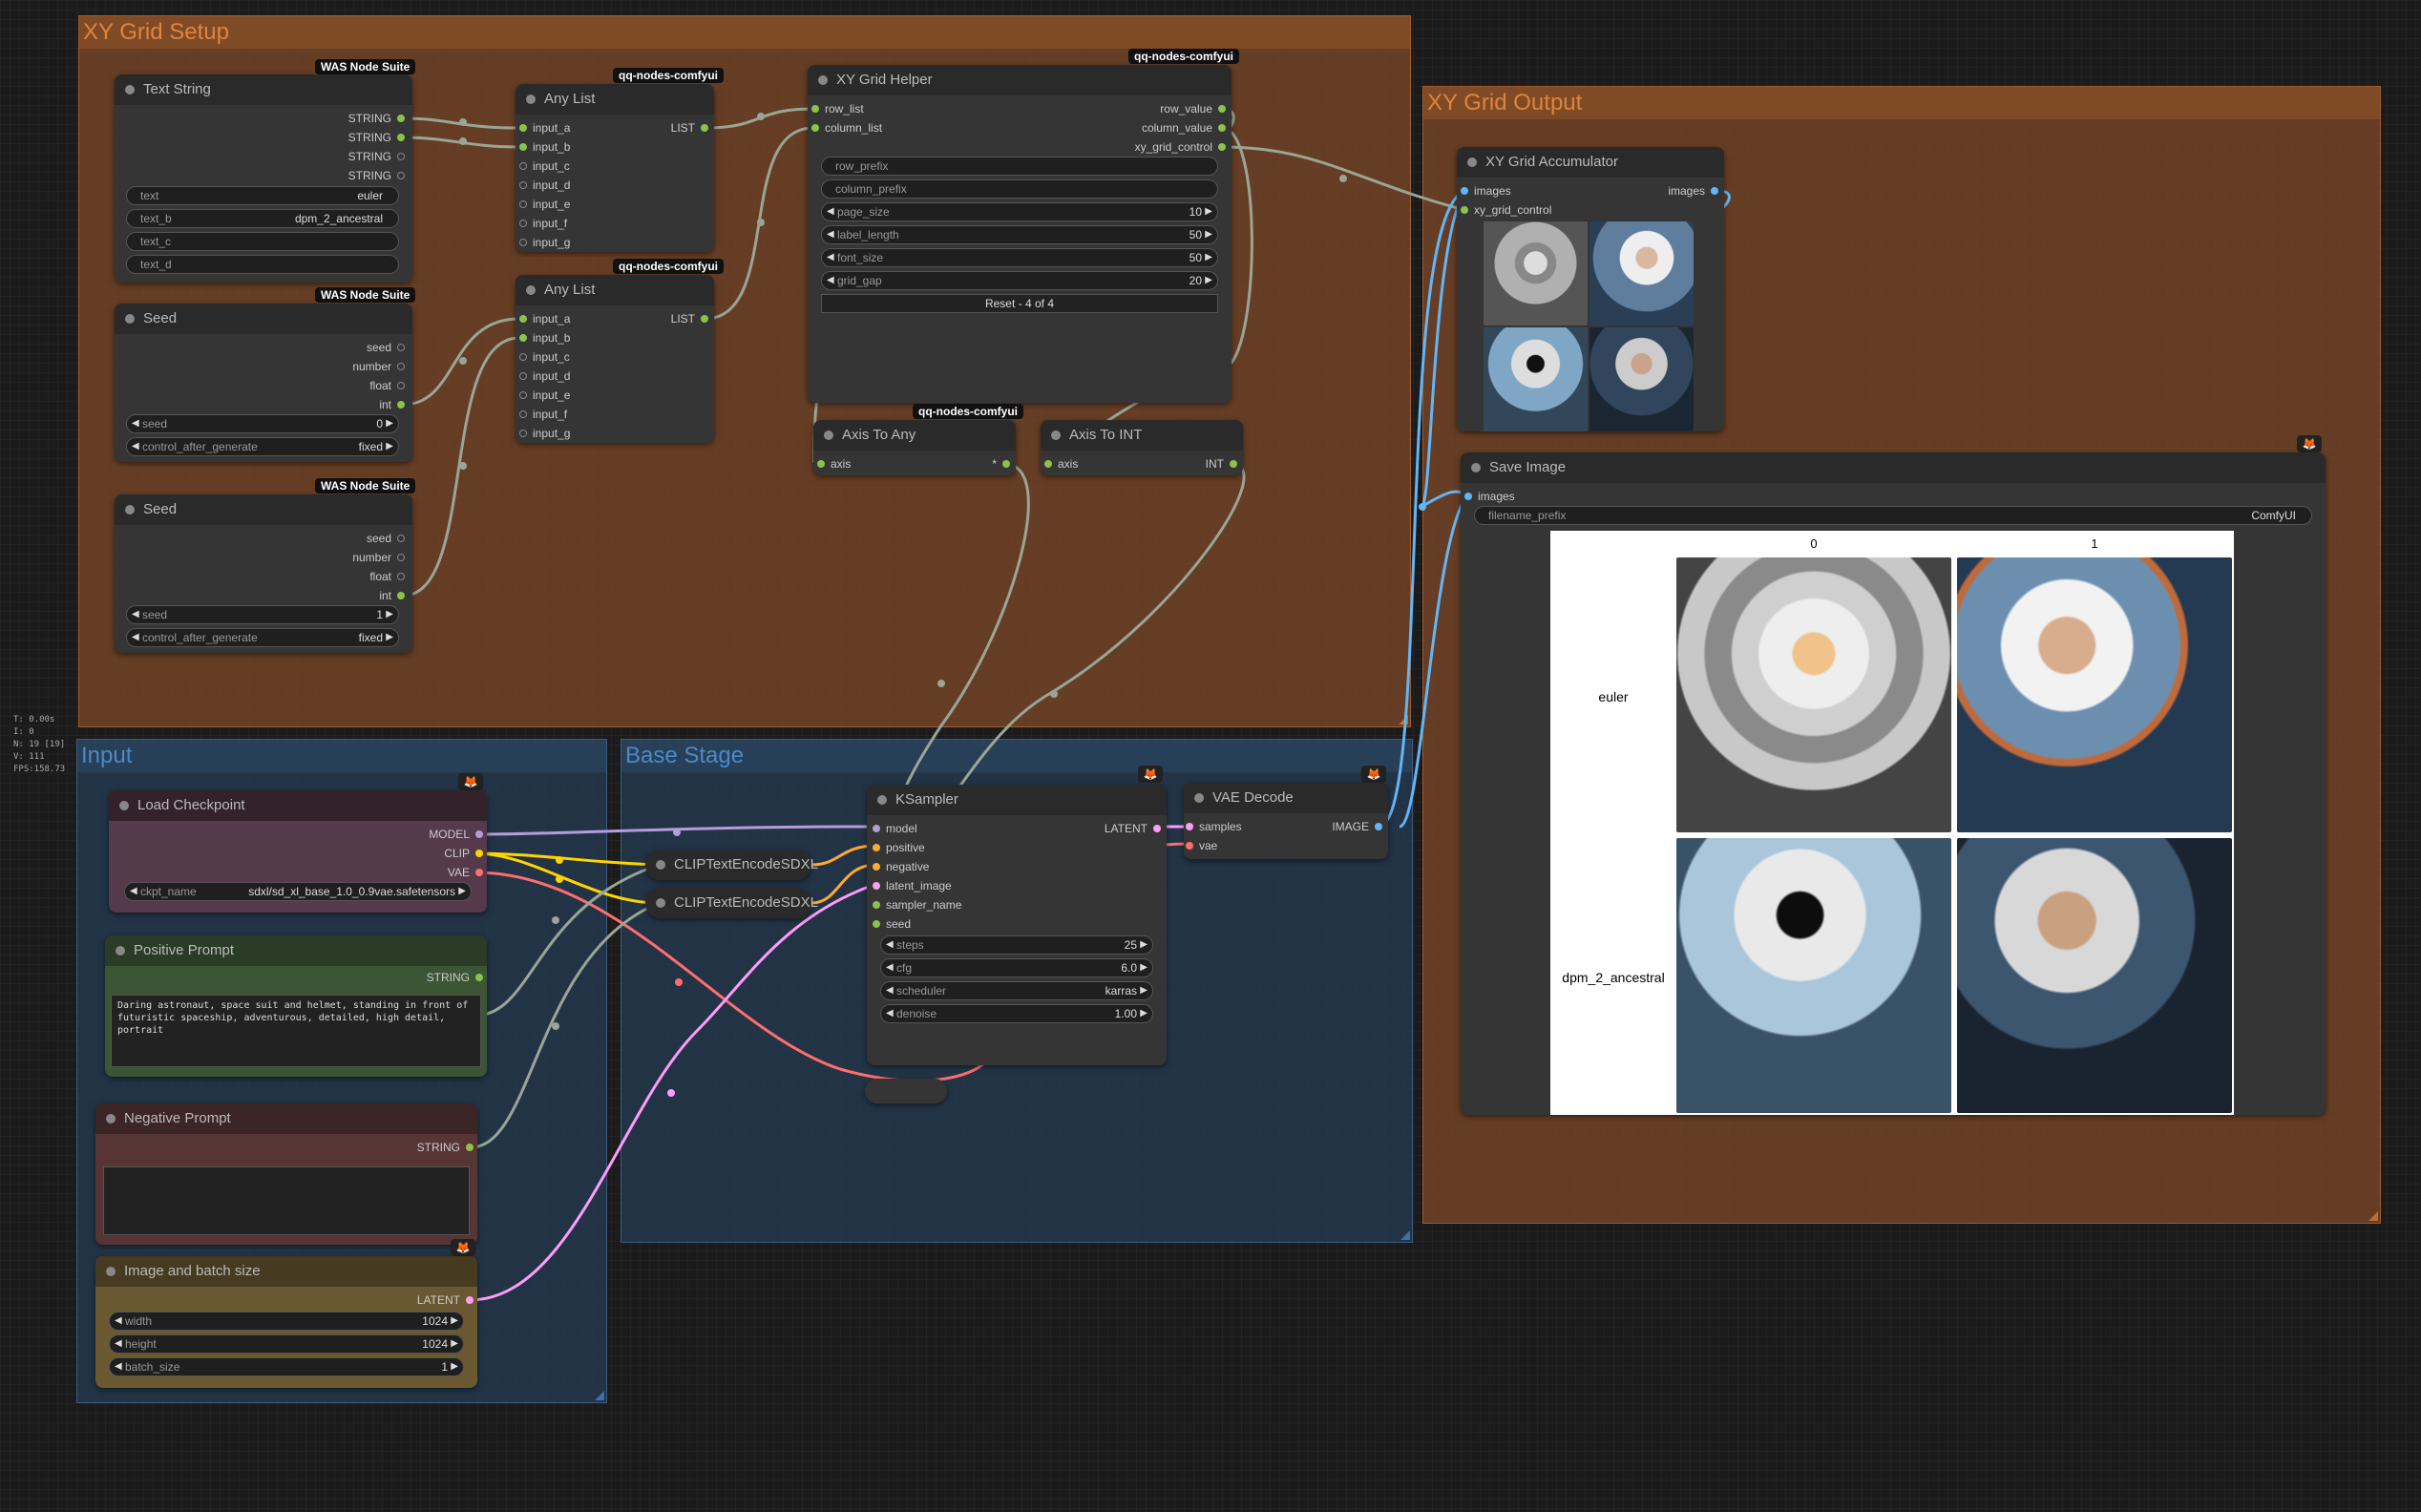 Image resolution: width=2421 pixels, height=1512 pixels. I want to click on input-positive: positive, so click(899, 848).